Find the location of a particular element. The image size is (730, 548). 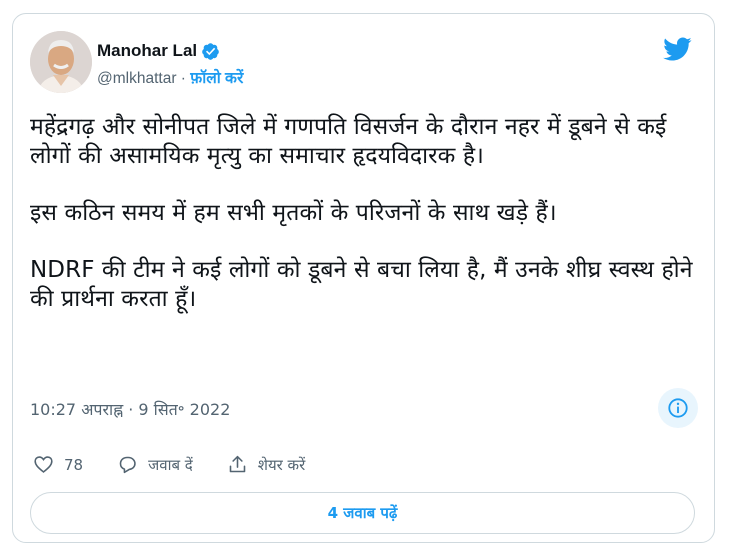

heart-icon is located at coordinates (43, 464).